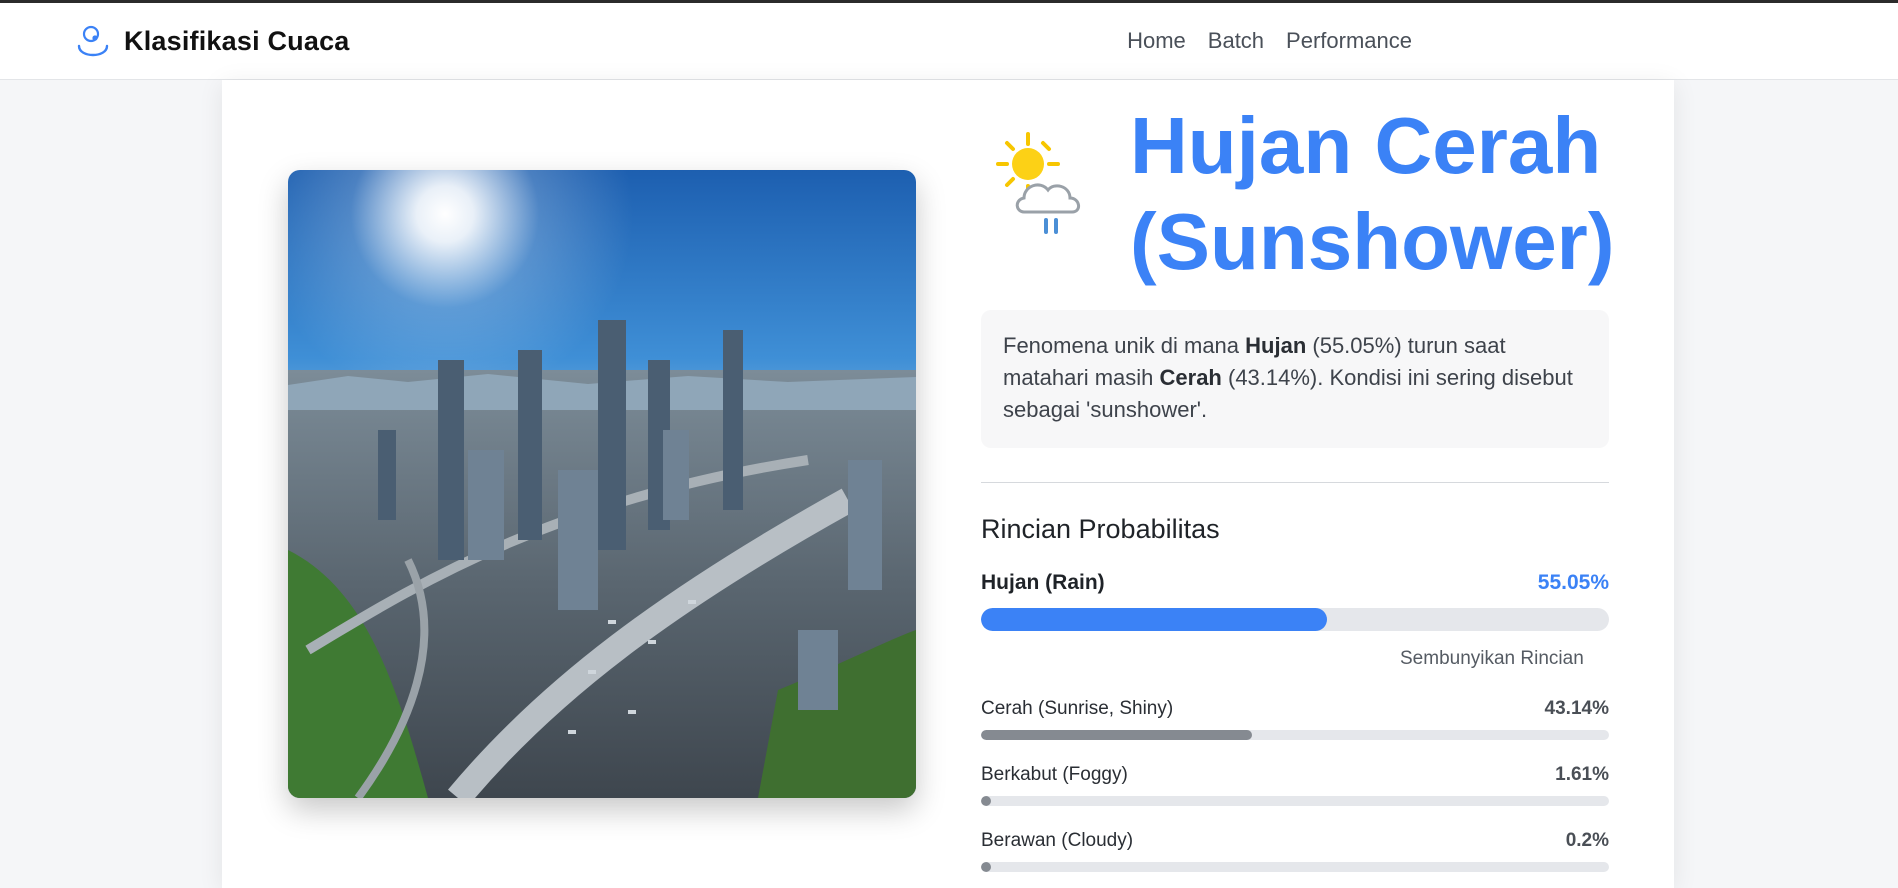  Describe the element at coordinates (1295, 719) in the screenshot. I see `detail-item-sunny: Cerah (Sunrise, Shiny) 43.14%` at that location.